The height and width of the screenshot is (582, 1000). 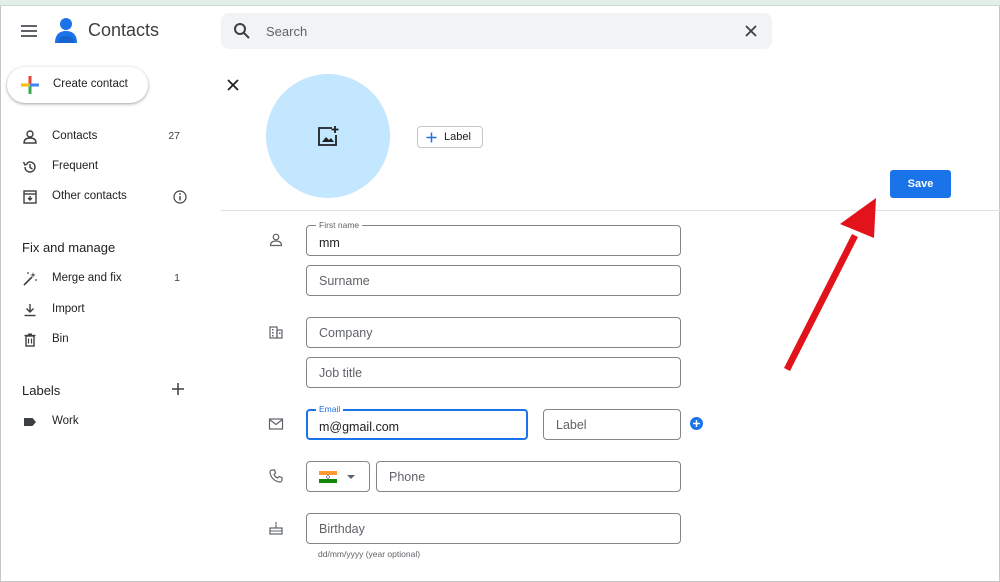 What do you see at coordinates (276, 424) in the screenshot?
I see `mail-icon` at bounding box center [276, 424].